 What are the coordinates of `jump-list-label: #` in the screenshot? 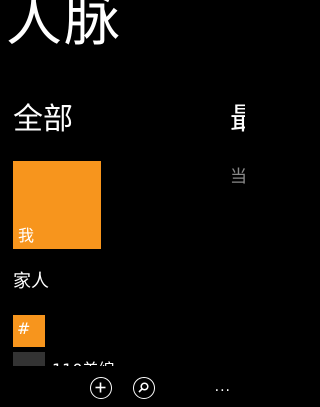 It's located at (24, 328).